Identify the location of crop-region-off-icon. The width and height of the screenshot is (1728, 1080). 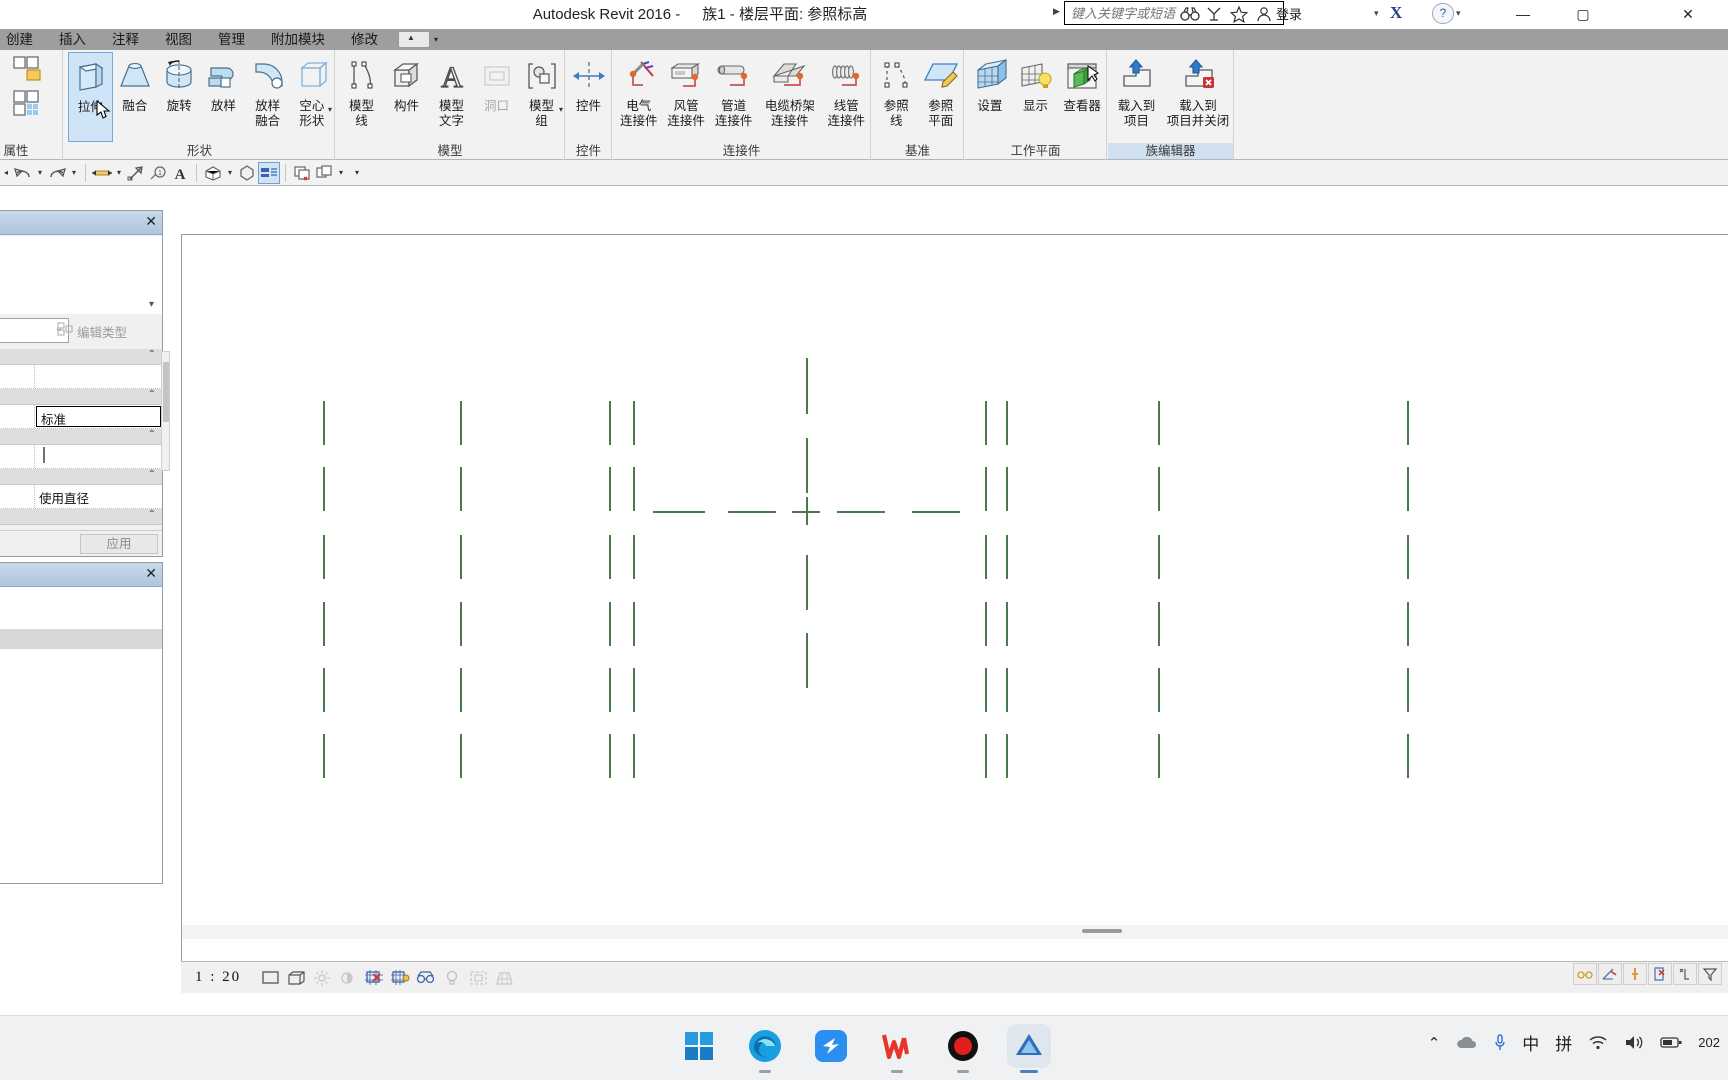
(374, 978).